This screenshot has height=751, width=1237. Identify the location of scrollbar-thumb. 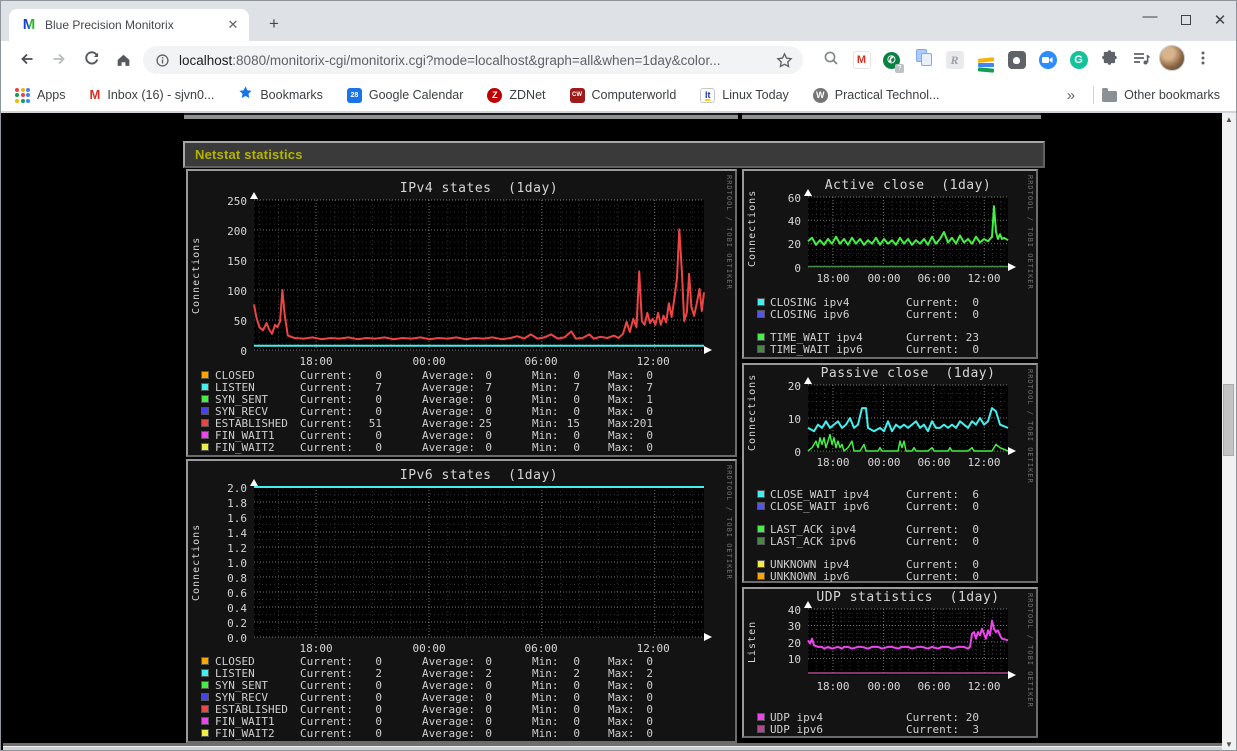
(1228, 420).